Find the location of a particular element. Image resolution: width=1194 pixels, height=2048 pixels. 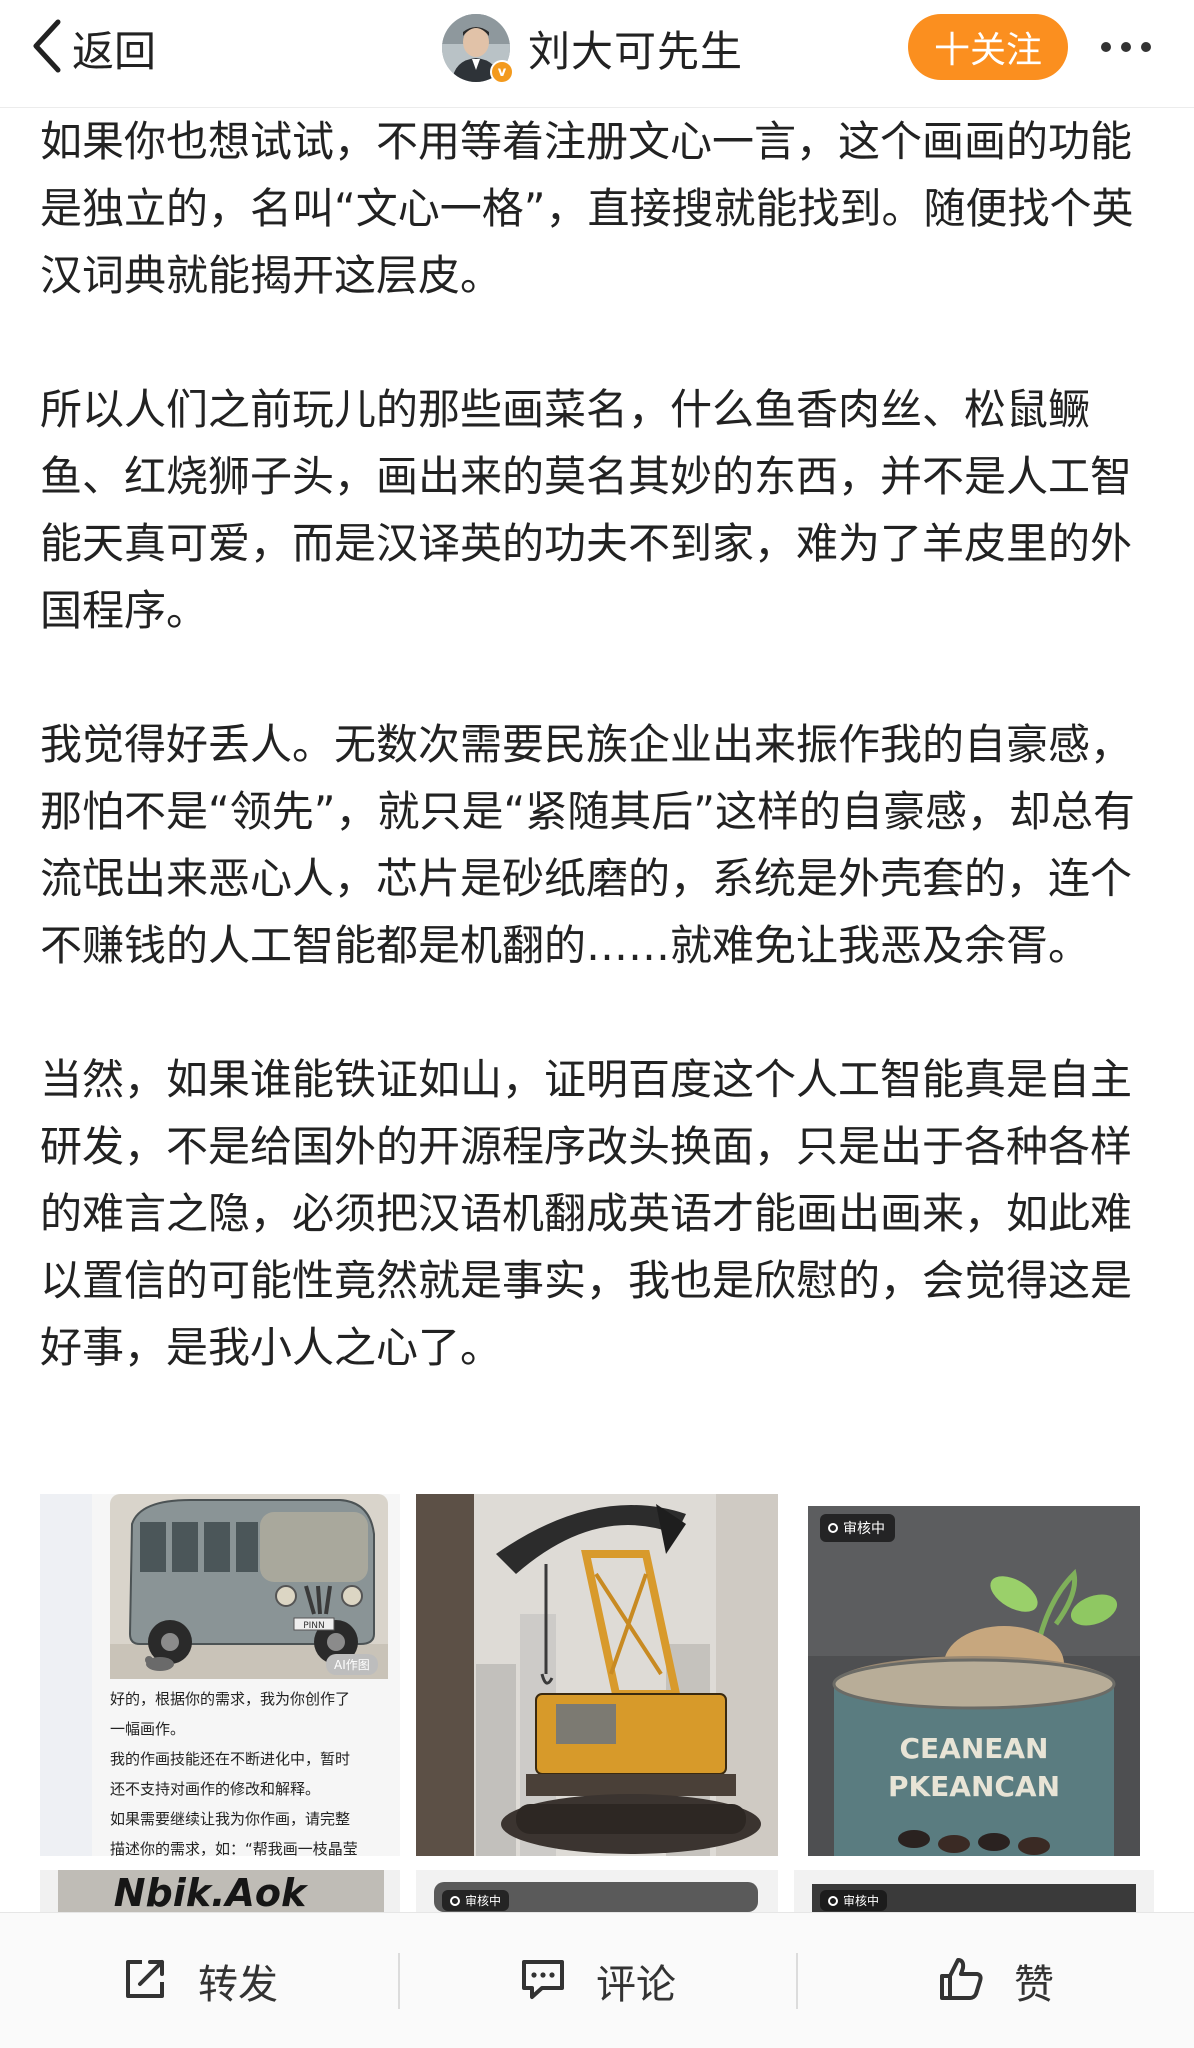

calligraphy-illustration: Nbik.Aok is located at coordinates (221, 1891).